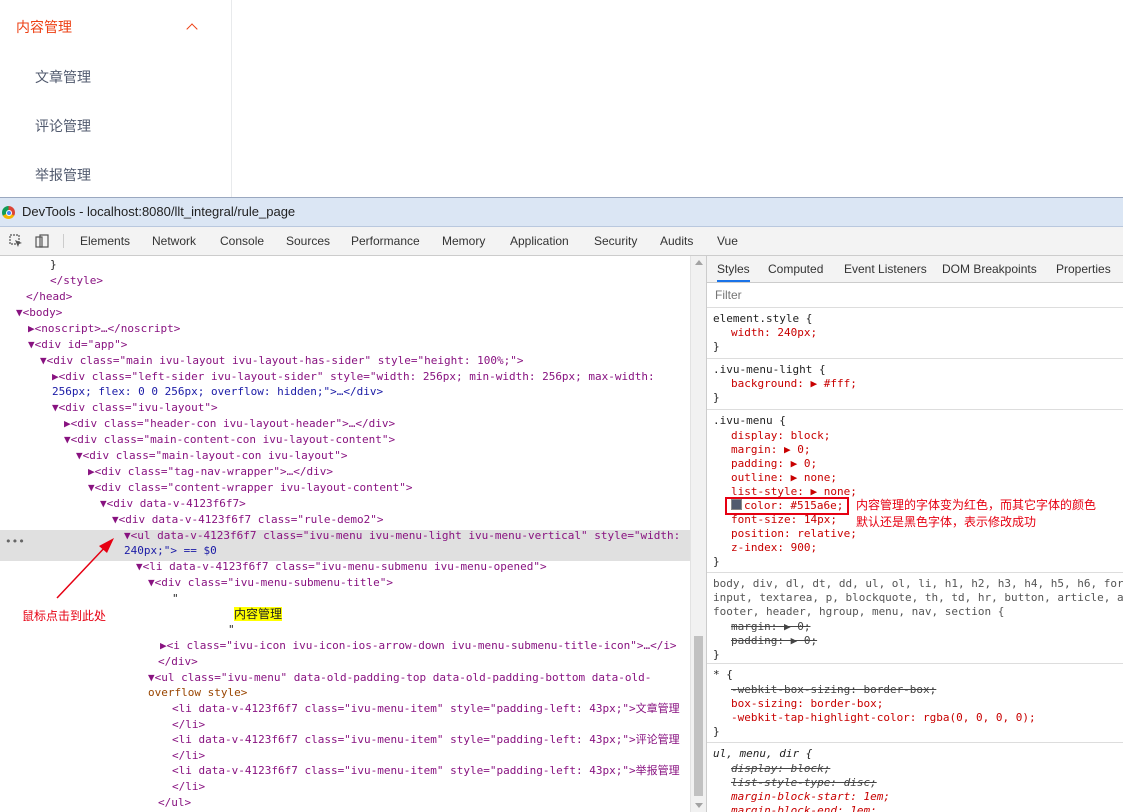 This screenshot has width=1123, height=812. I want to click on styles-filter-input, so click(865, 295).